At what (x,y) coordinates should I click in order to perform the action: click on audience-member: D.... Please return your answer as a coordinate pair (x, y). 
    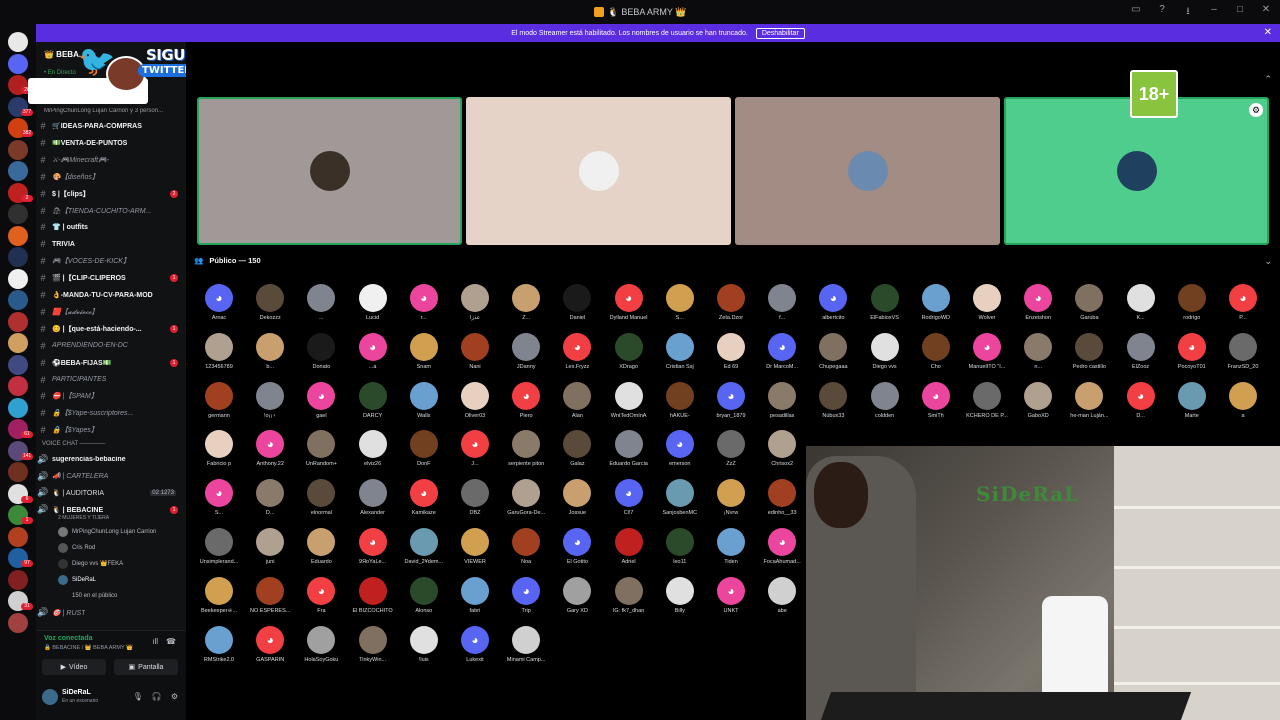
    Looking at the image, I should click on (270, 503).